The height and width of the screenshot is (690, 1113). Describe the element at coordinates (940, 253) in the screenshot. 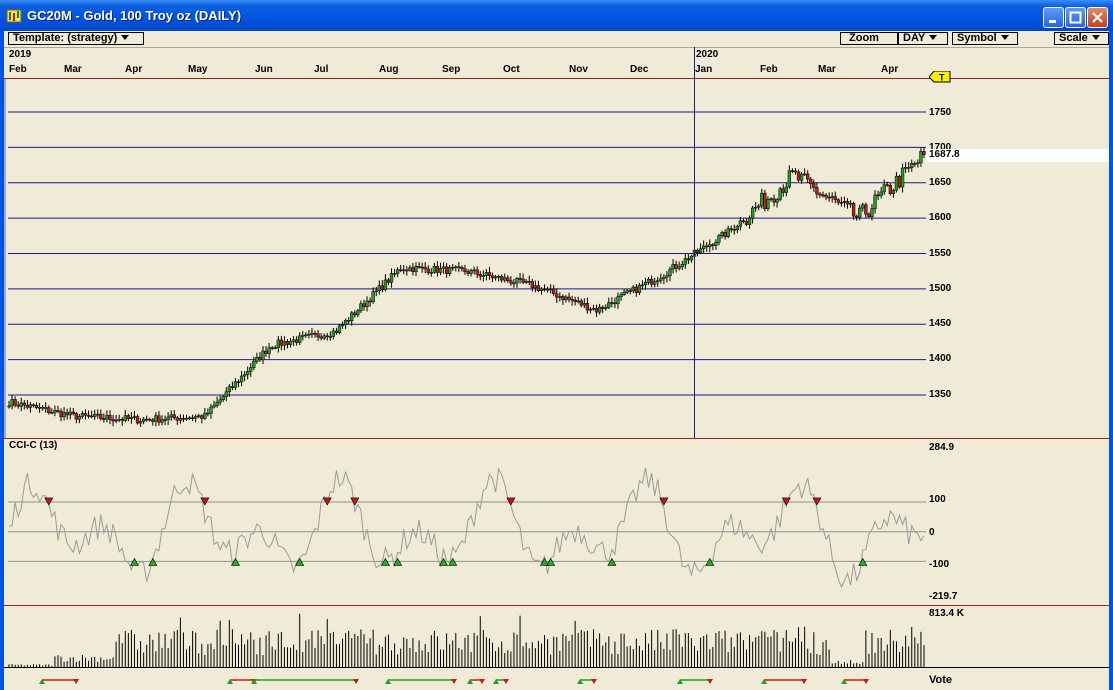

I see `price-tick: 1550` at that location.